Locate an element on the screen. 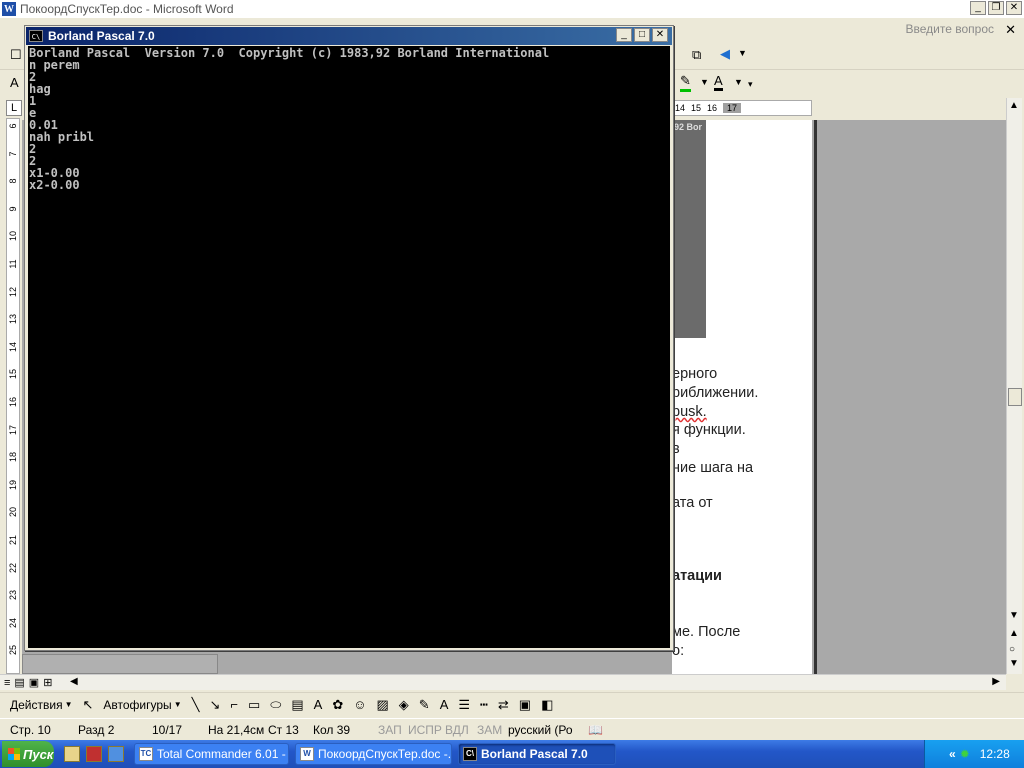  oval-icon: ⬭ is located at coordinates (275, 705).